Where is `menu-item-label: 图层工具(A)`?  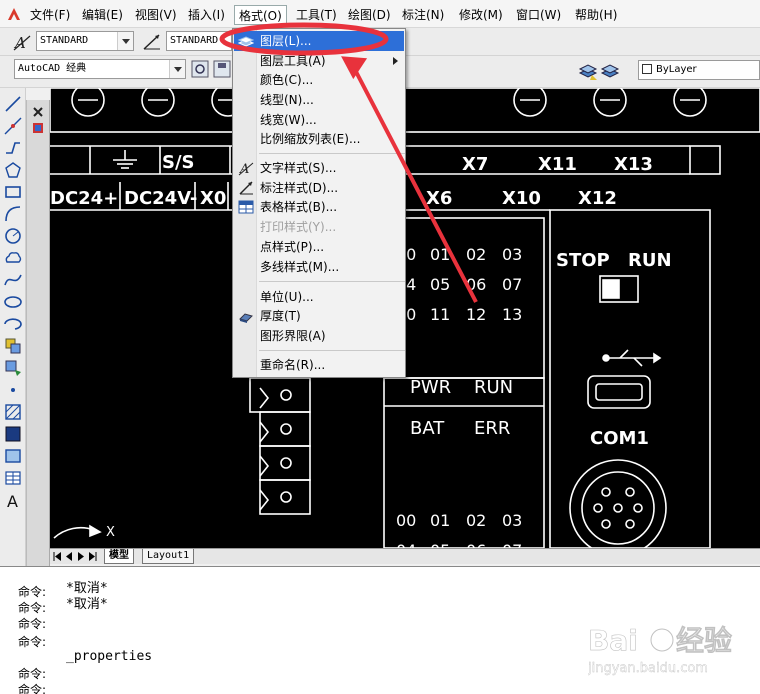
menu-item-label: 图层工具(A) is located at coordinates (293, 61).